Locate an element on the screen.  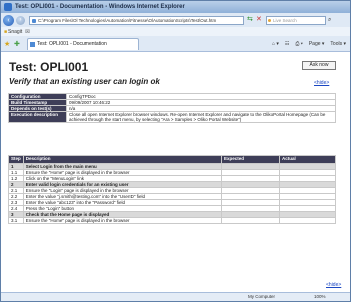
snagit-link: Snagit is located at coordinates (15, 32).